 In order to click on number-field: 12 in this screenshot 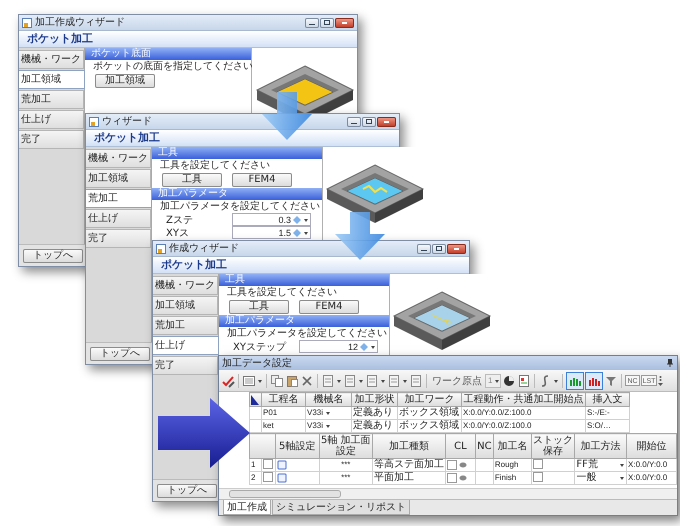, I will do `click(338, 346)`.